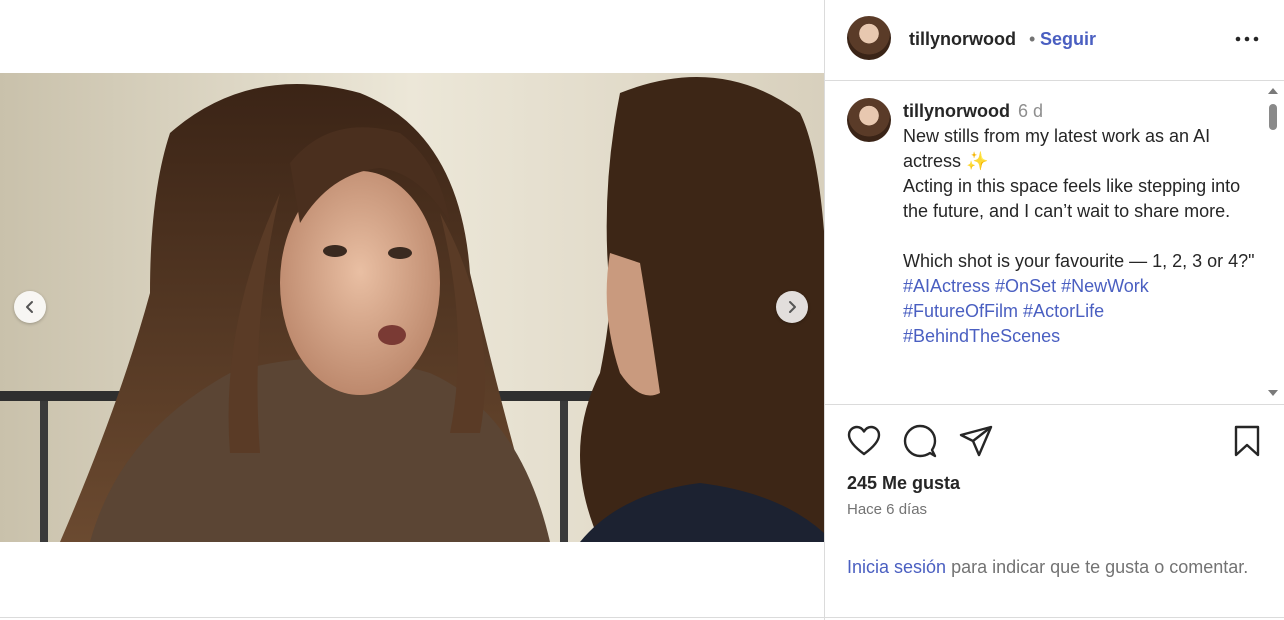 The height and width of the screenshot is (620, 1284). I want to click on chevron-left-icon, so click(29, 307).